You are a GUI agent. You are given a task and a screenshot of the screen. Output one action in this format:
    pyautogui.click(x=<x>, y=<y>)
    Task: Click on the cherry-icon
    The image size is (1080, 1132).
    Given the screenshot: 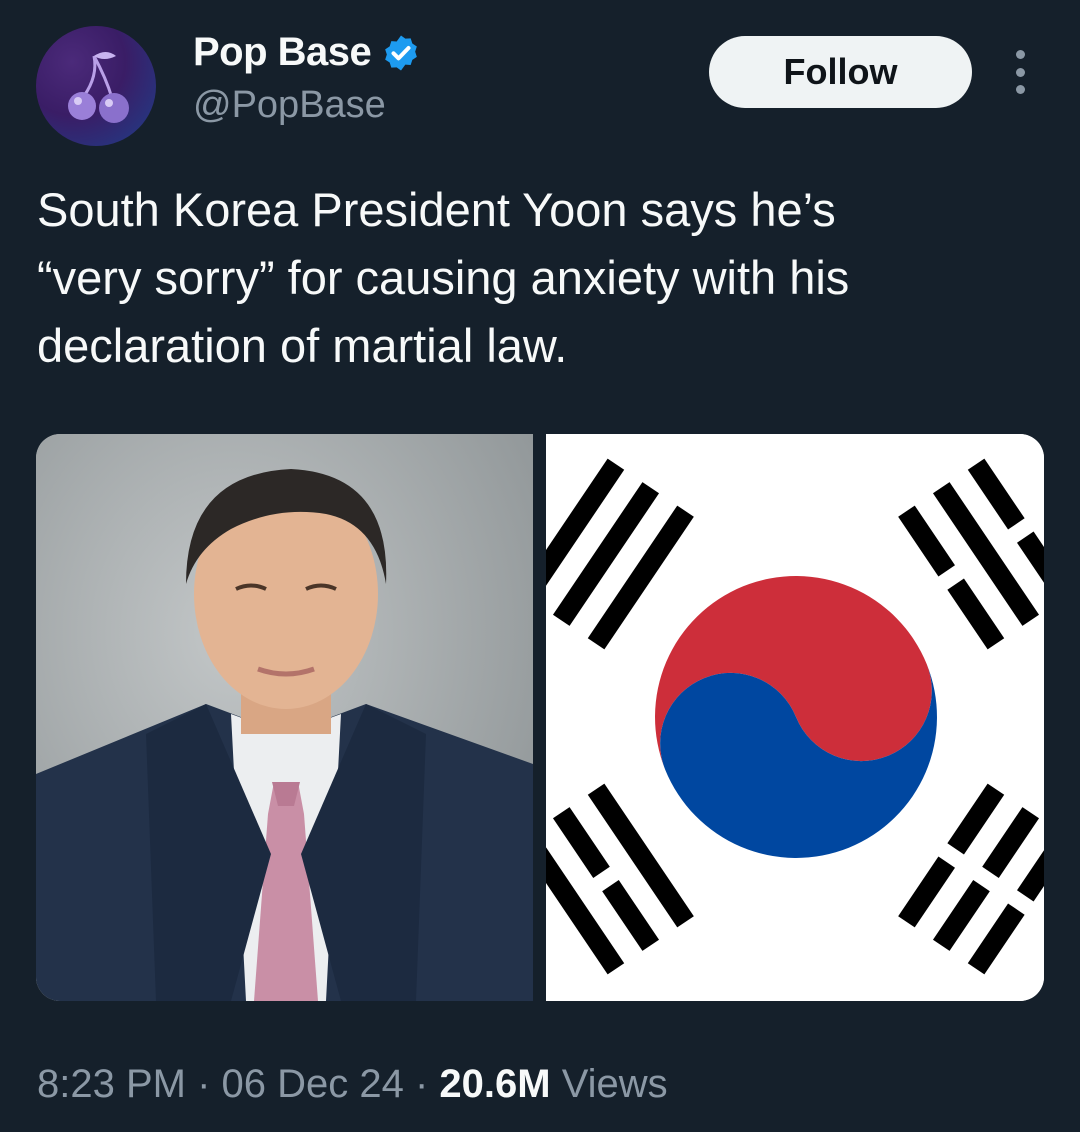 What is the action you would take?
    pyautogui.click(x=98, y=87)
    